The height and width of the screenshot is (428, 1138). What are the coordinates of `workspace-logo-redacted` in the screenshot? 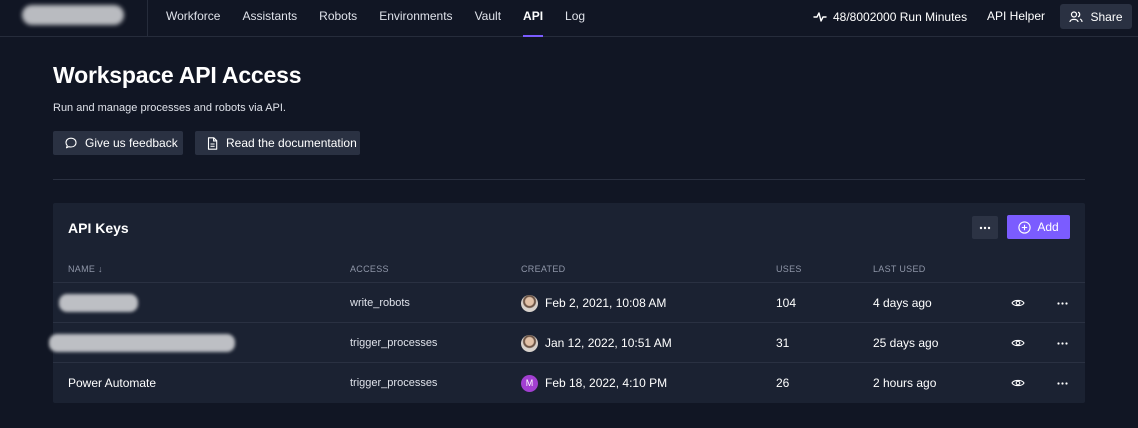 It's located at (73, 15).